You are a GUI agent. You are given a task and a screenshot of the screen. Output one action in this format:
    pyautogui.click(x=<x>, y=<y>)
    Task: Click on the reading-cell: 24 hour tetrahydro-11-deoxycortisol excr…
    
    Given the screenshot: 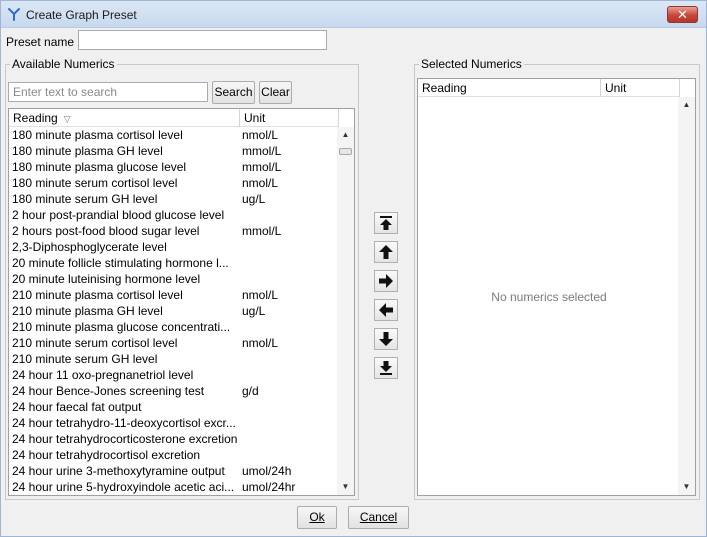 What is the action you would take?
    pyautogui.click(x=124, y=423)
    